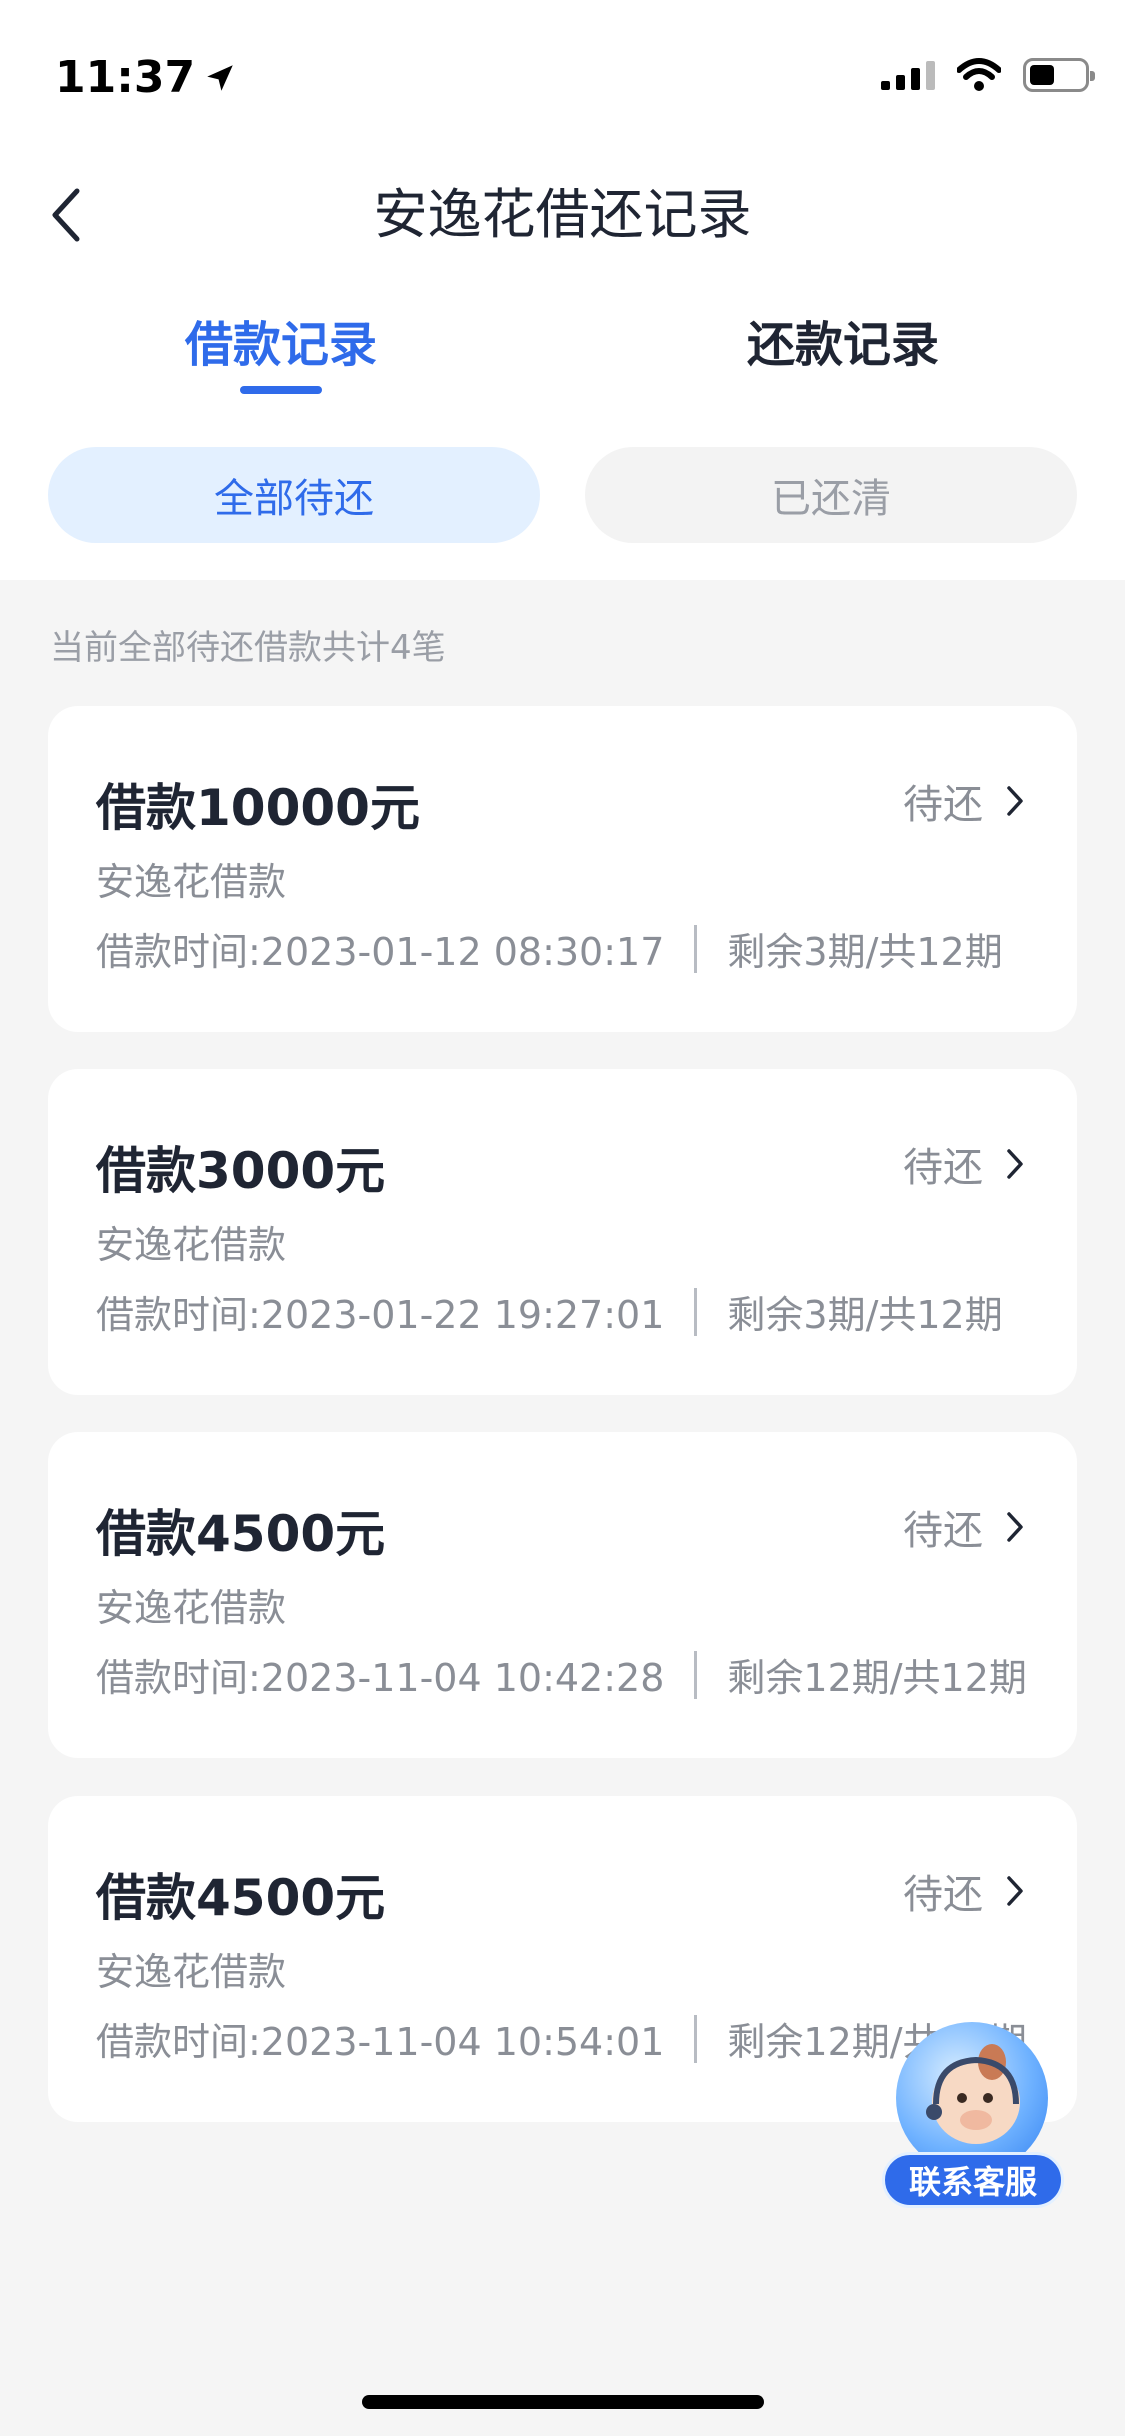  Describe the element at coordinates (973, 2180) in the screenshot. I see `customer-service-label: 联系客服` at that location.